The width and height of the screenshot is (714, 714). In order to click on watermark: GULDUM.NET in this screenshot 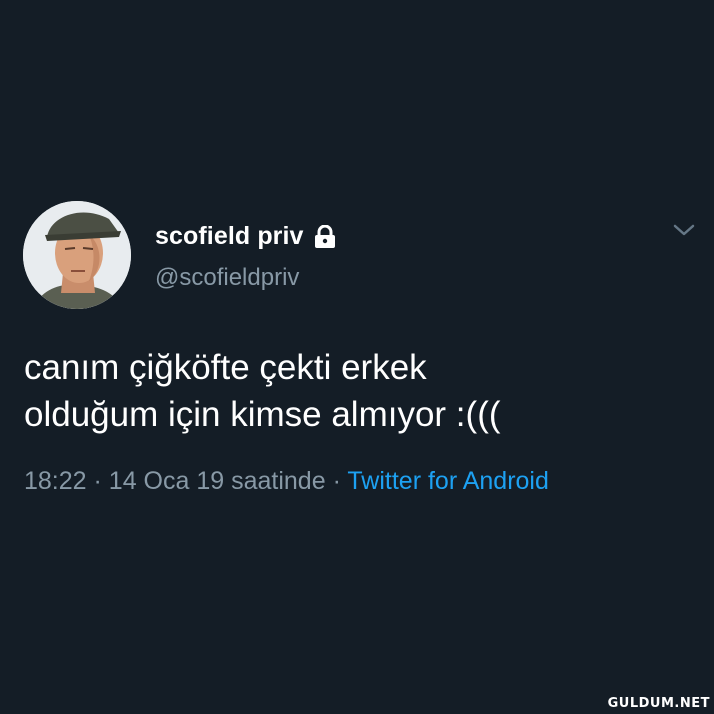, I will do `click(658, 703)`.